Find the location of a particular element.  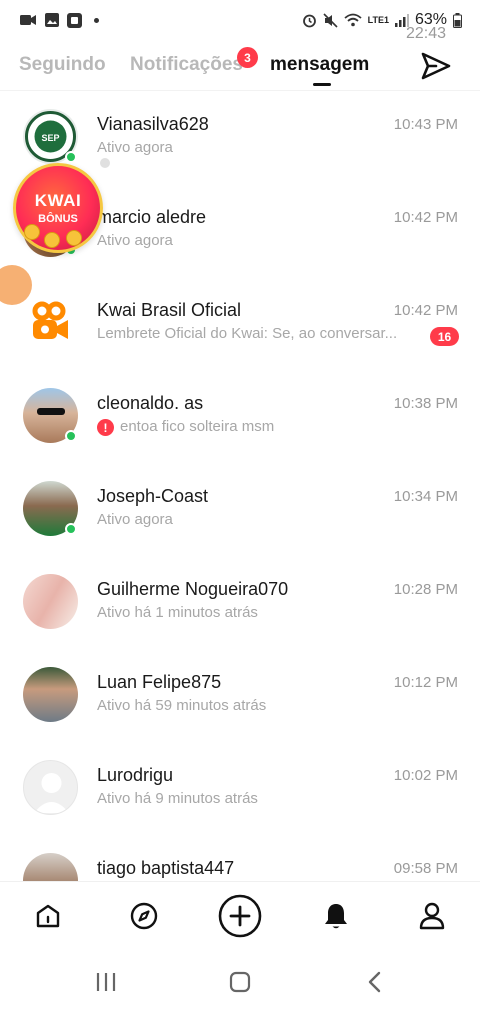

top-tab-bar: Seguindo Notificações 3 mensagem is located at coordinates (240, 65).